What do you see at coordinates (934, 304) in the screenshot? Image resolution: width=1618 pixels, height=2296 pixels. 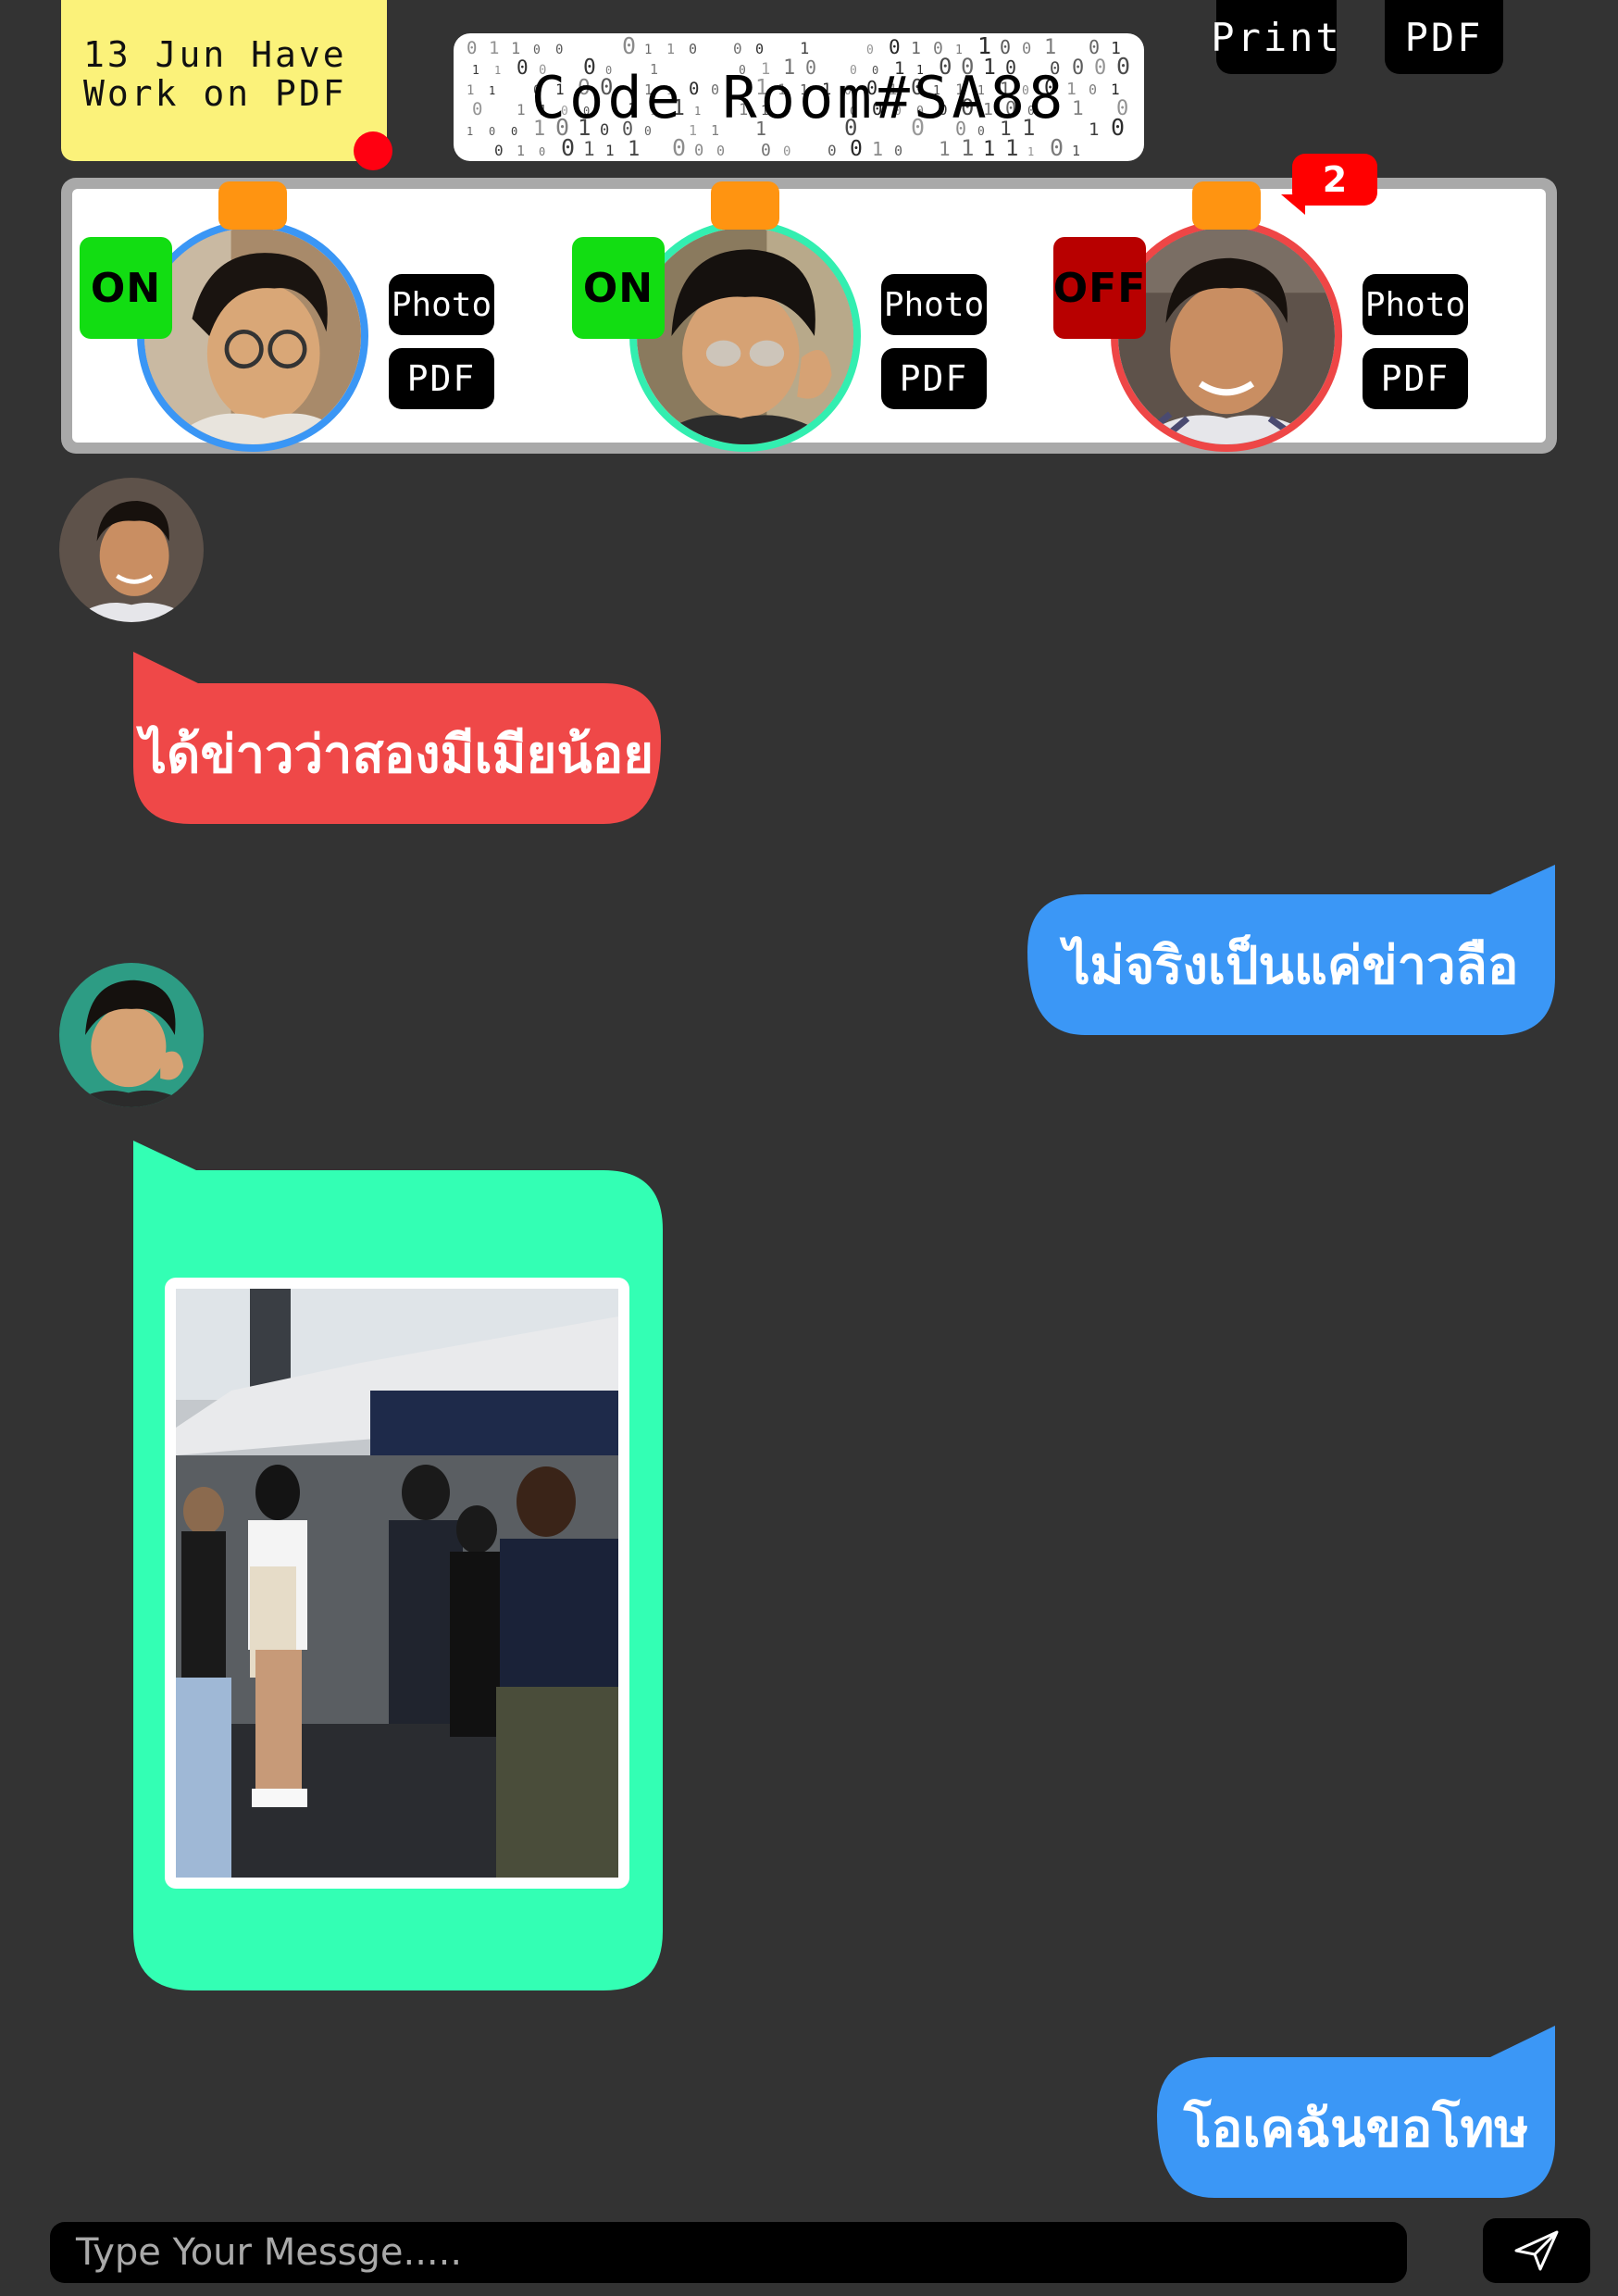 I see `member-2-photo-button: Photo` at bounding box center [934, 304].